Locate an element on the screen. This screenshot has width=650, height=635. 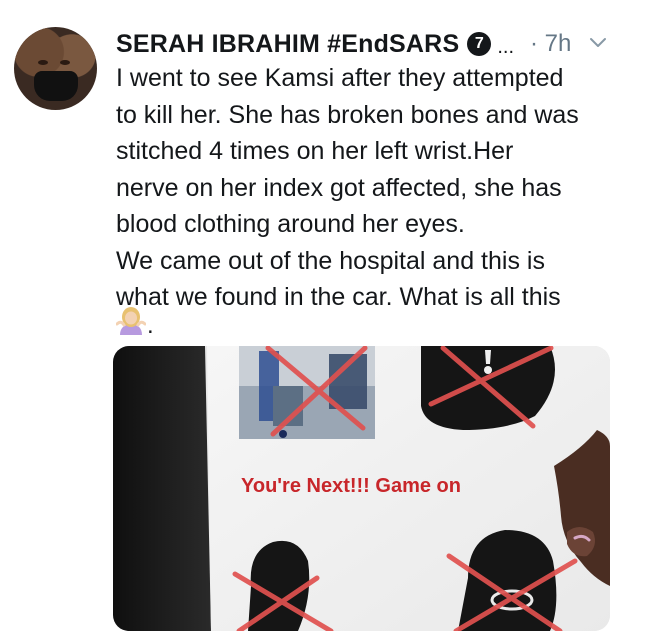
avatar is located at coordinates (55, 68).